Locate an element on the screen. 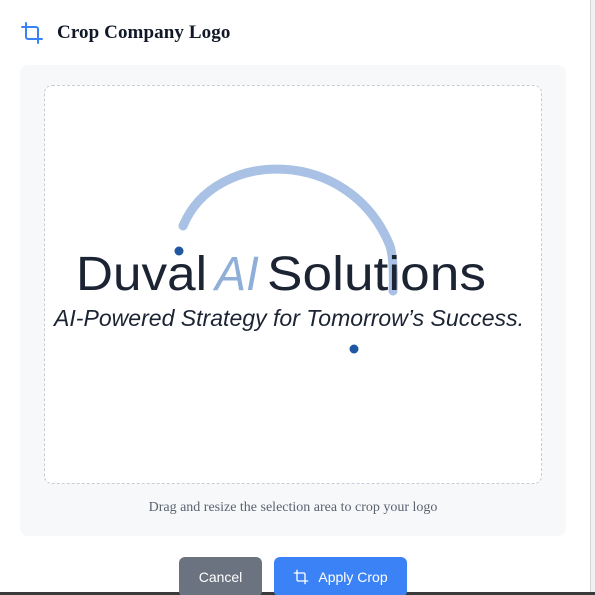  logo-word-ai: AI is located at coordinates (235, 274).